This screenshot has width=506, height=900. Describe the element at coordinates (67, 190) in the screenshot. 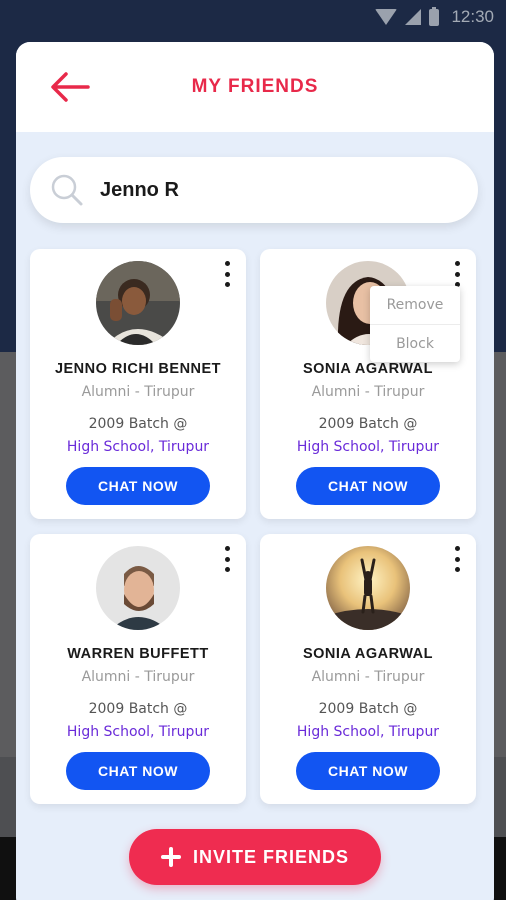

I see `search-icon` at that location.